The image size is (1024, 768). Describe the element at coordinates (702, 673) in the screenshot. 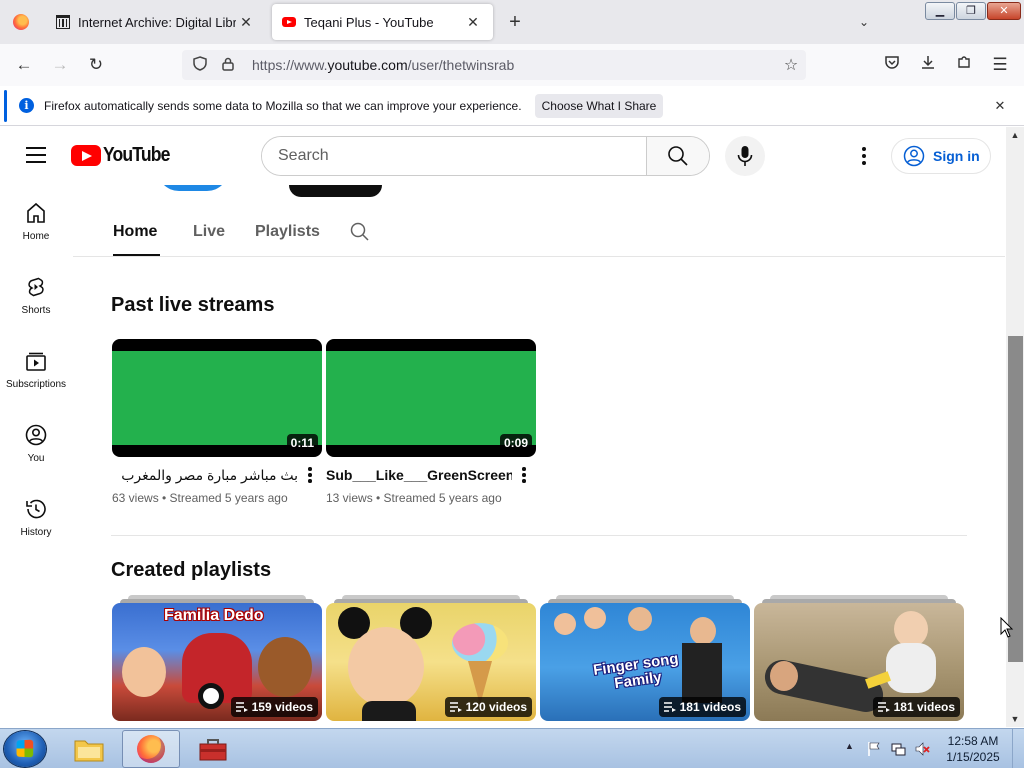

I see `adult-body-art` at that location.